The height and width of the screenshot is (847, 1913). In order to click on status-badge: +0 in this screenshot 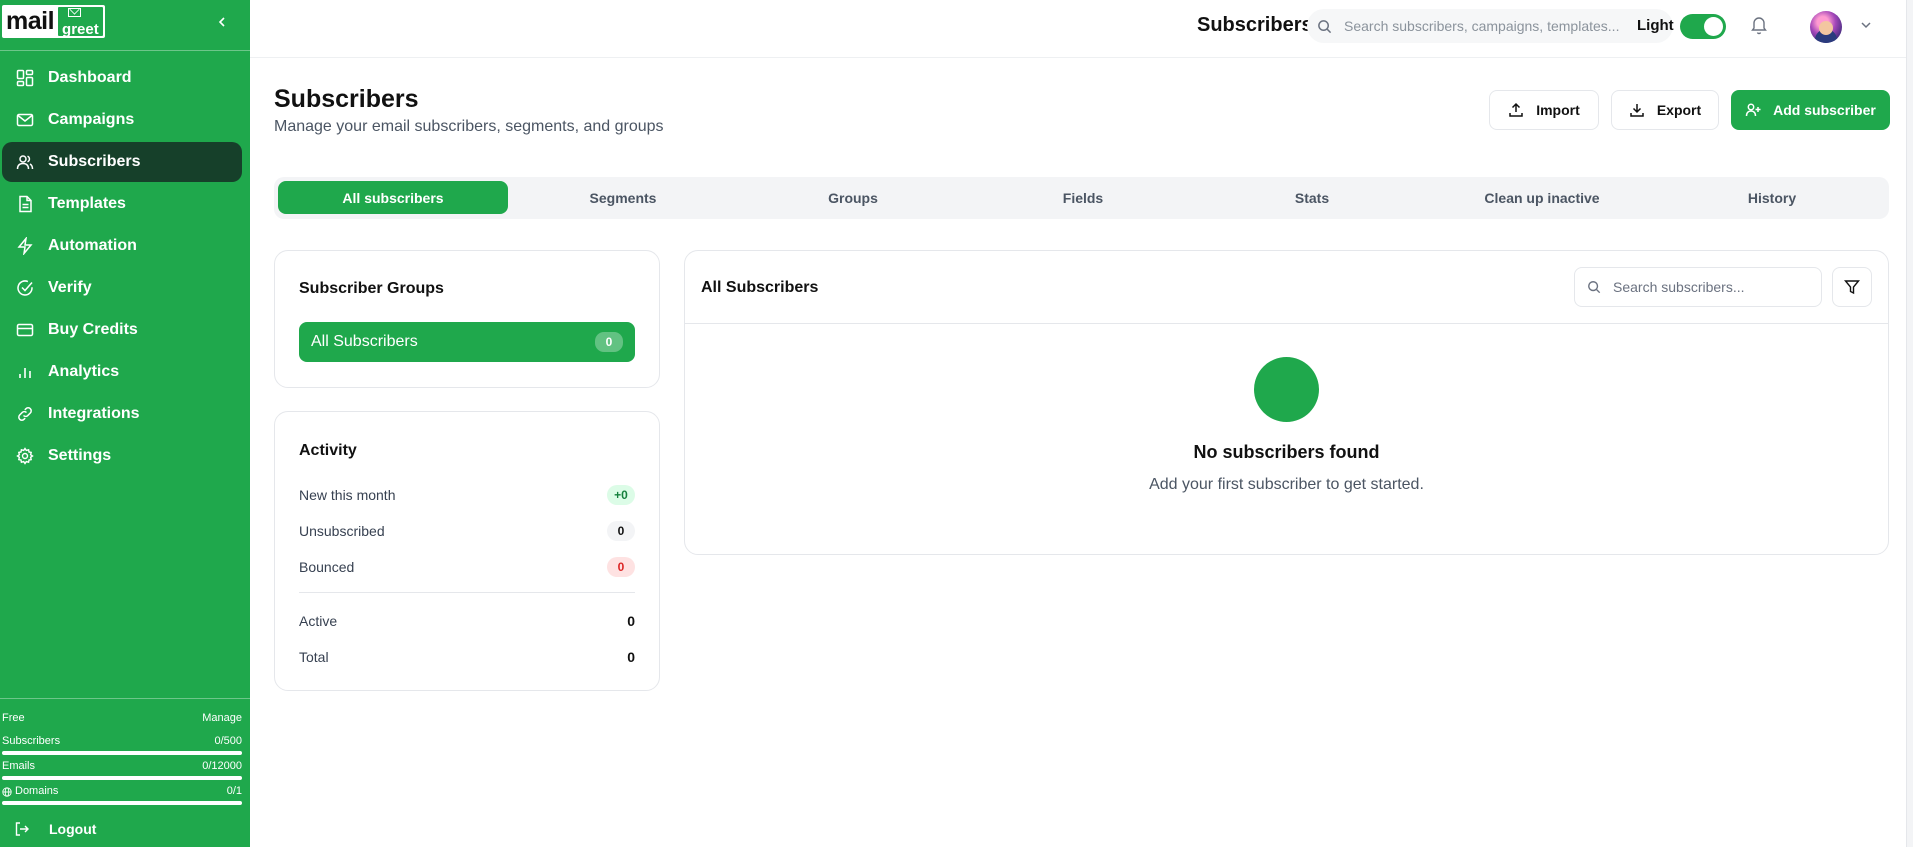, I will do `click(621, 495)`.